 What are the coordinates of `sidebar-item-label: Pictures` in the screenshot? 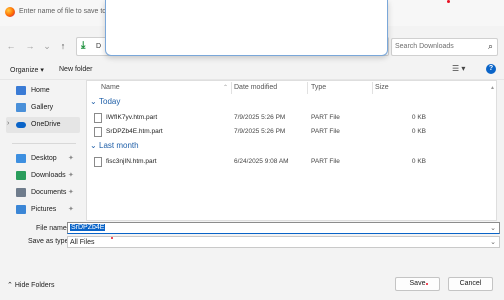 It's located at (44, 209).